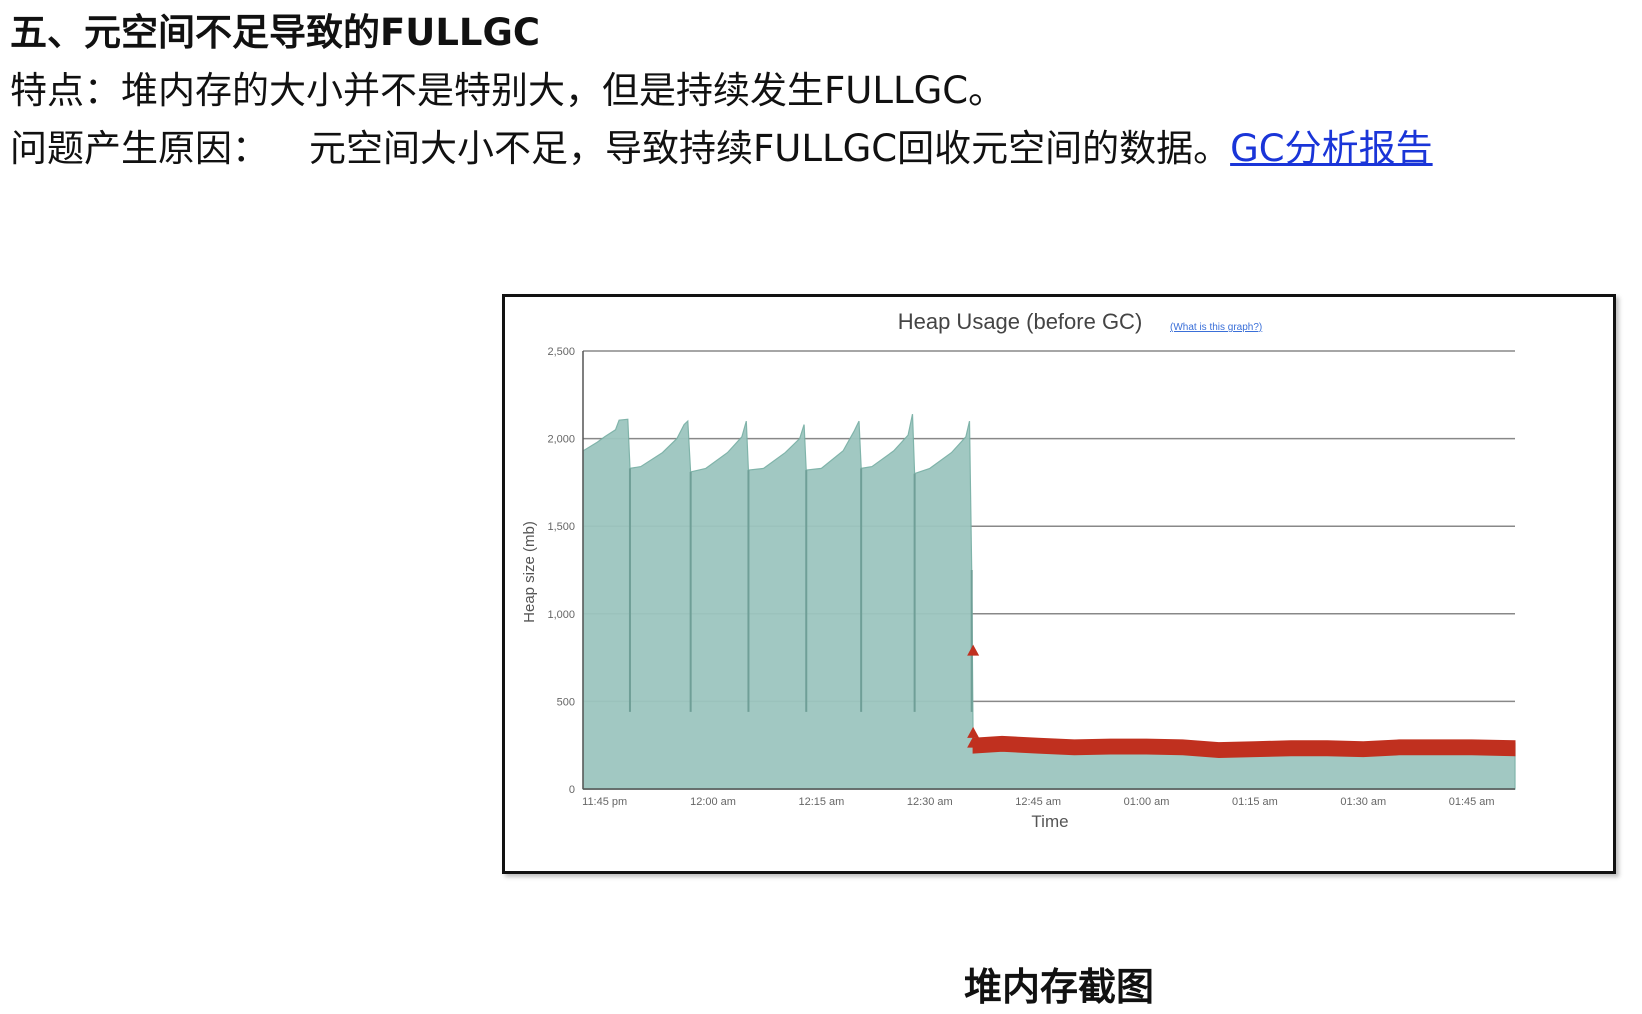 Image resolution: width=1642 pixels, height=1014 pixels. I want to click on feature-text: 特点：堆内存的大小并不是特别大，但是持续发生FULLGC。, so click(508, 90).